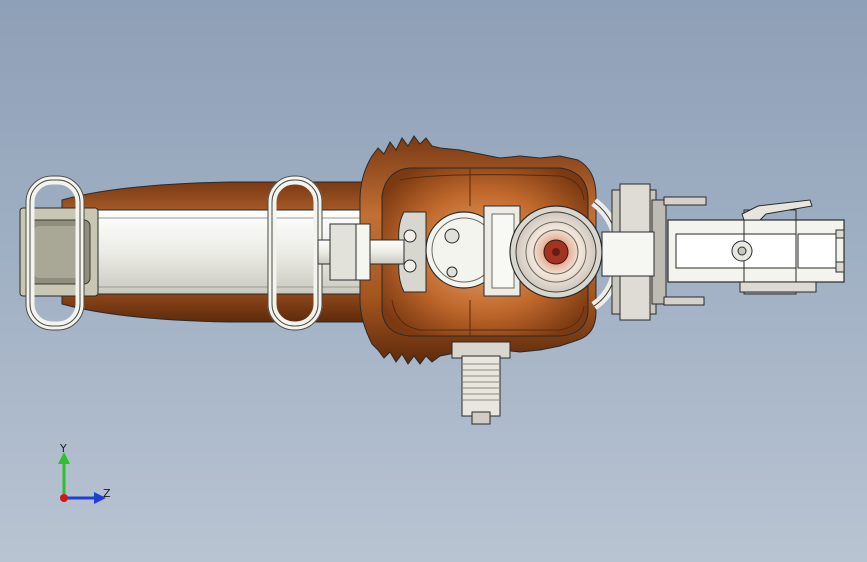  Describe the element at coordinates (777, 210) in the screenshot. I see `gripper-lever` at that location.